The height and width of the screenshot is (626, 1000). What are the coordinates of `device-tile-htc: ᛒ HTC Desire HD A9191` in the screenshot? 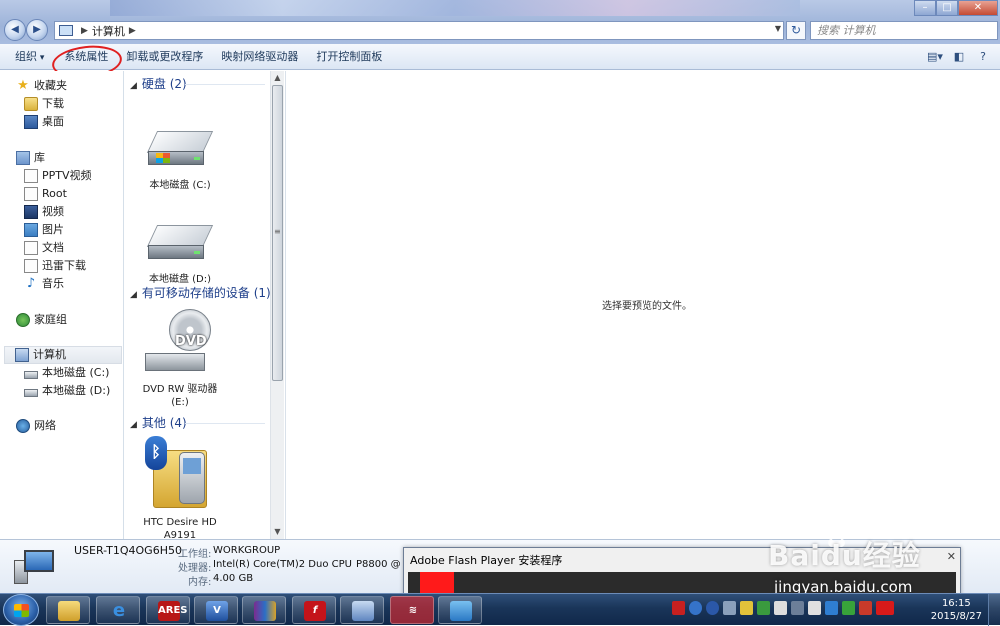 It's located at (180, 489).